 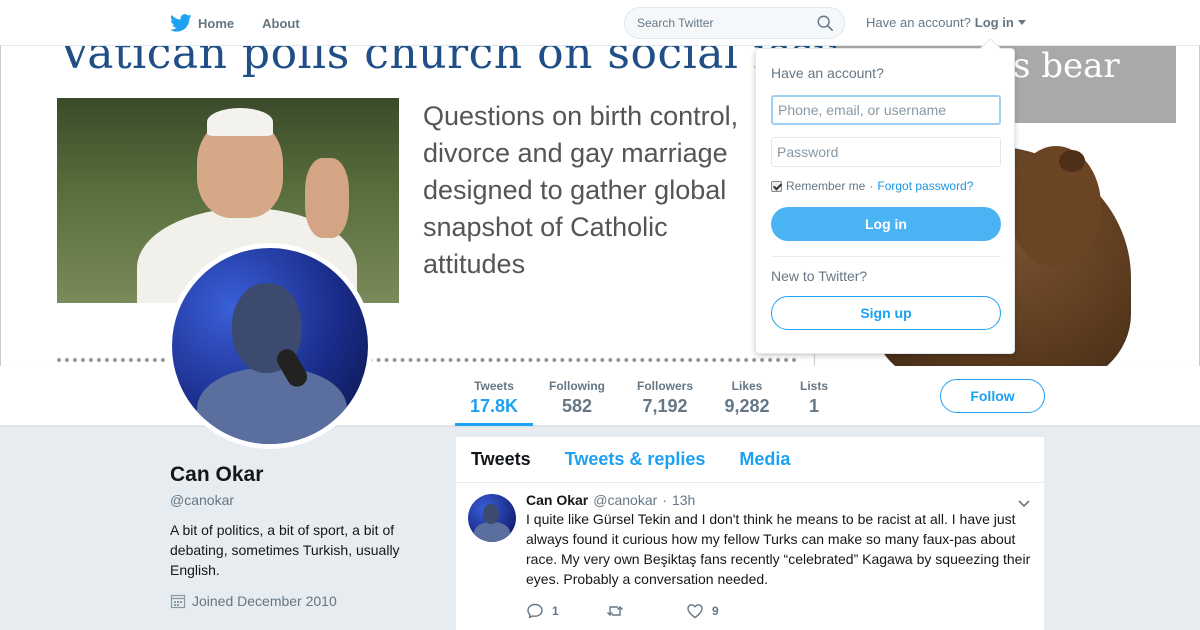 What do you see at coordinates (726, 611) in the screenshot?
I see `like-action: 9` at bounding box center [726, 611].